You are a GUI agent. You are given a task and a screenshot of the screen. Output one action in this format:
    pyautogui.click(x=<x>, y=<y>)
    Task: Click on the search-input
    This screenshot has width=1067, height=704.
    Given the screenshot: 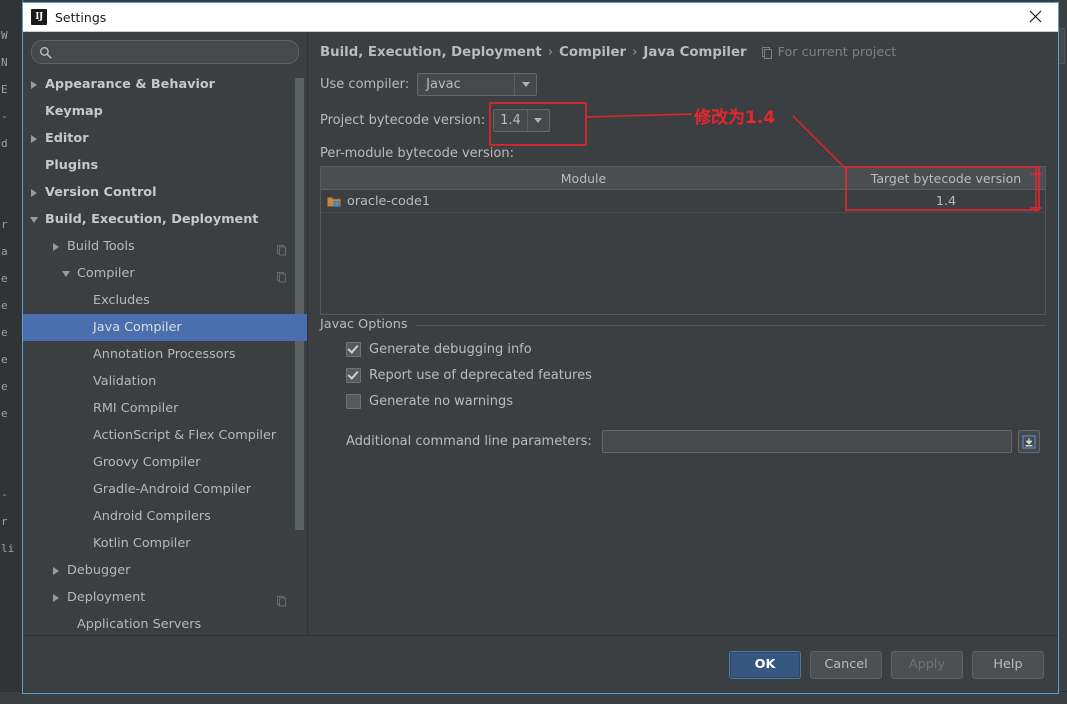 What is the action you would take?
    pyautogui.click(x=177, y=52)
    